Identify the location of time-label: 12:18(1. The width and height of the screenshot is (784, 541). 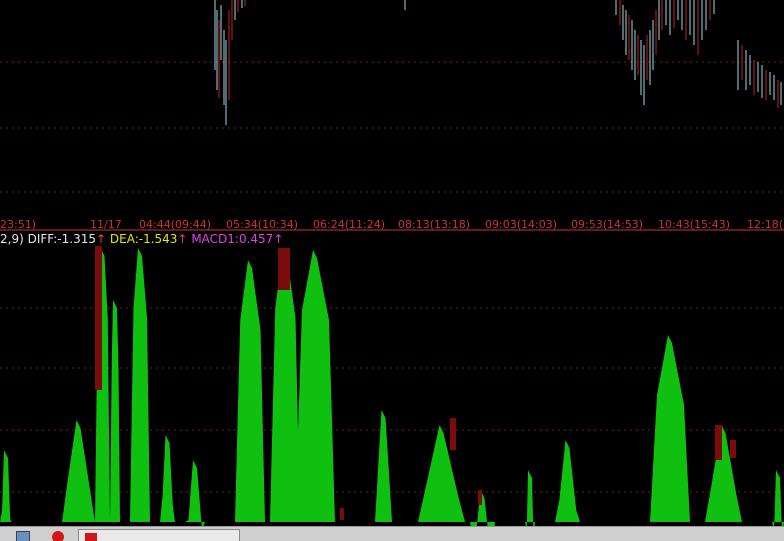
(765, 224).